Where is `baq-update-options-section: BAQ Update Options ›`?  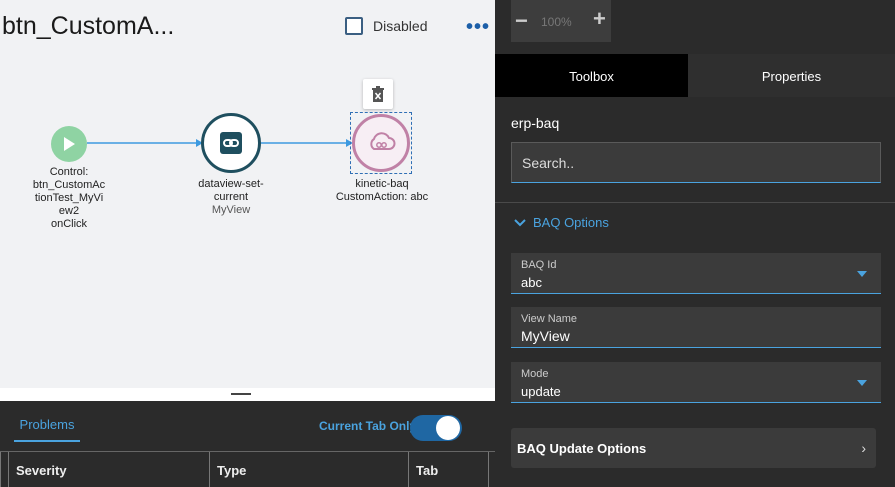
baq-update-options-section: BAQ Update Options › is located at coordinates (693, 448).